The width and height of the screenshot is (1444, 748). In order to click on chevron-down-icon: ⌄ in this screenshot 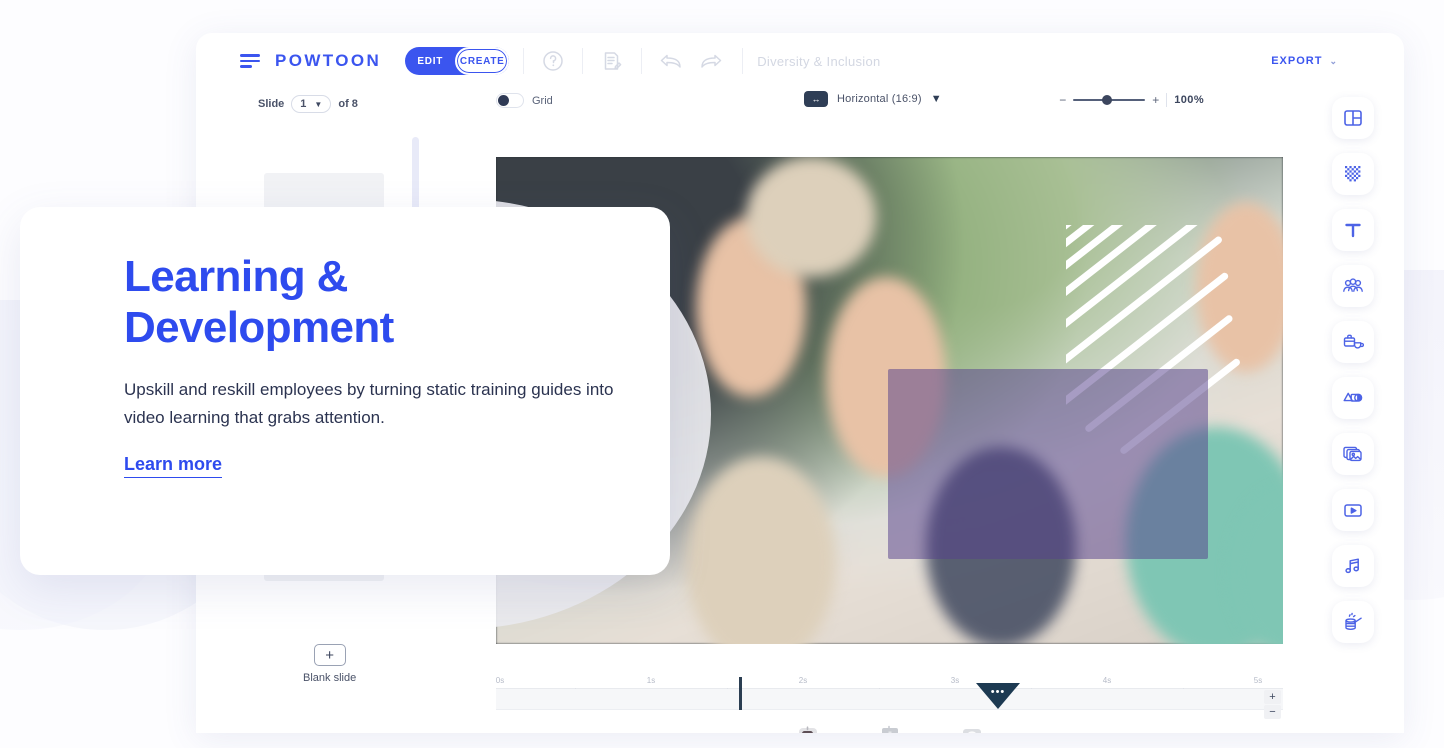, I will do `click(1333, 60)`.